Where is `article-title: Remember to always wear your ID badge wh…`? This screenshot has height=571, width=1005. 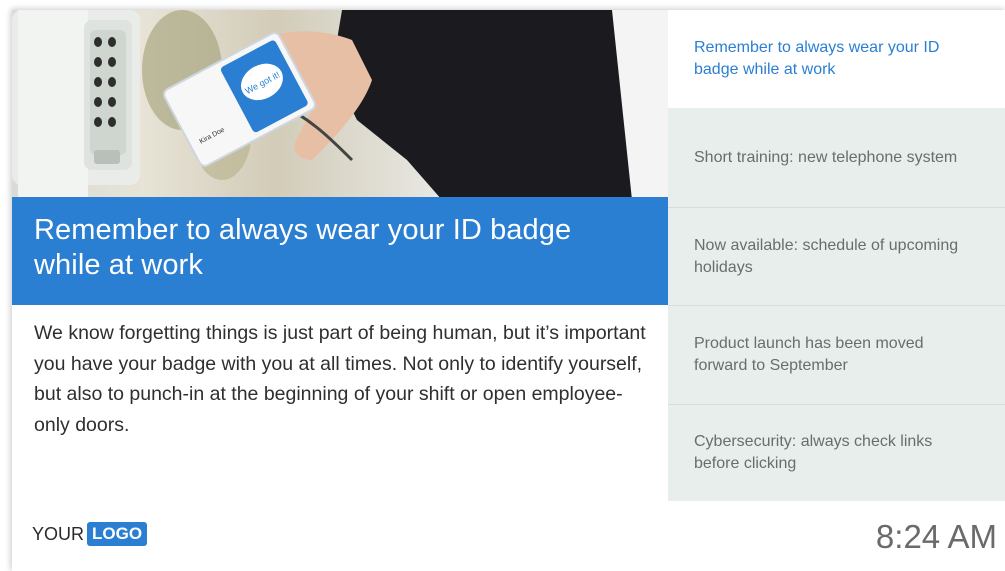 article-title: Remember to always wear your ID badge wh… is located at coordinates (303, 247).